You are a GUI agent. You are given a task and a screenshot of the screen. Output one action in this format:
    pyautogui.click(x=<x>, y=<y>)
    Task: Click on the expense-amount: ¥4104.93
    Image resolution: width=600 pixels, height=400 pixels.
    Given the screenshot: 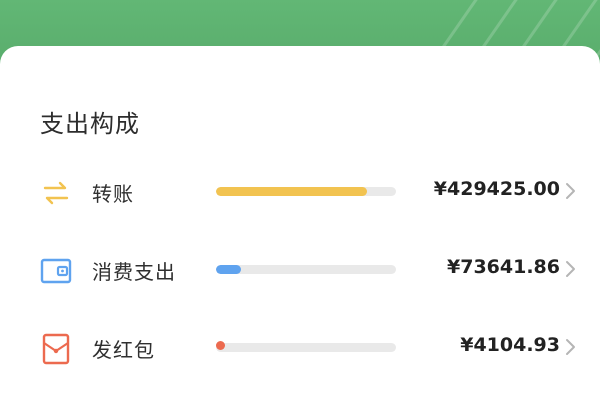 What is the action you would take?
    pyautogui.click(x=510, y=345)
    